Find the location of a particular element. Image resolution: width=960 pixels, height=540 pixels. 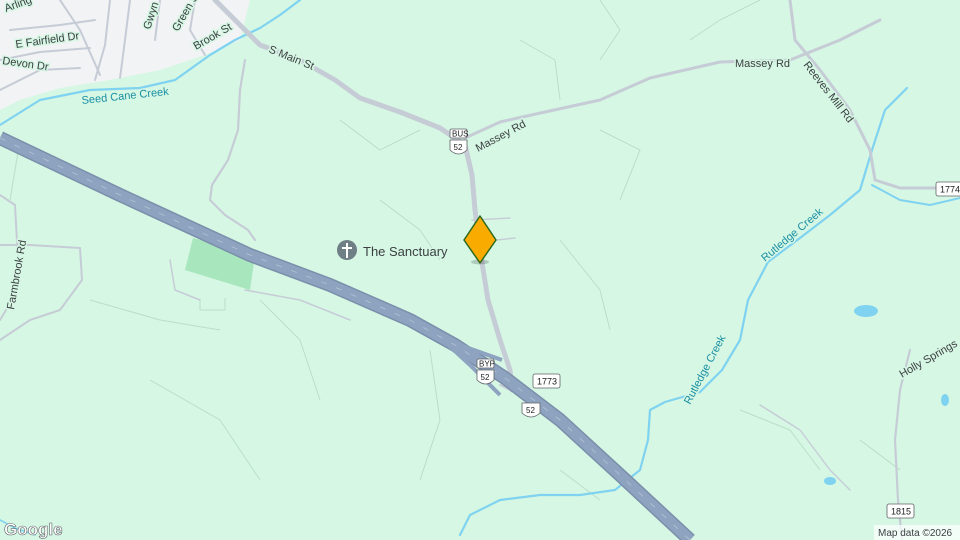

attribution-text: Map data ©2026 is located at coordinates (915, 533).